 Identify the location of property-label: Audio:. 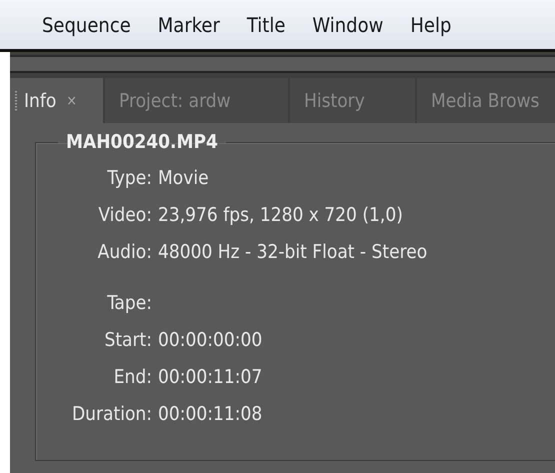
(124, 251).